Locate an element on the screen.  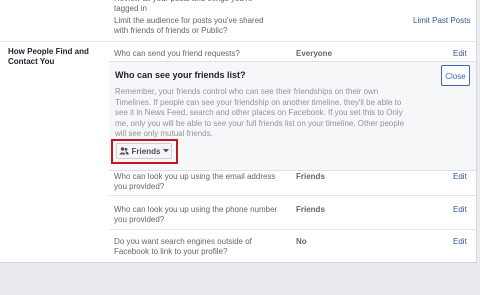
audience-selector-button: Friends is located at coordinates (144, 151).